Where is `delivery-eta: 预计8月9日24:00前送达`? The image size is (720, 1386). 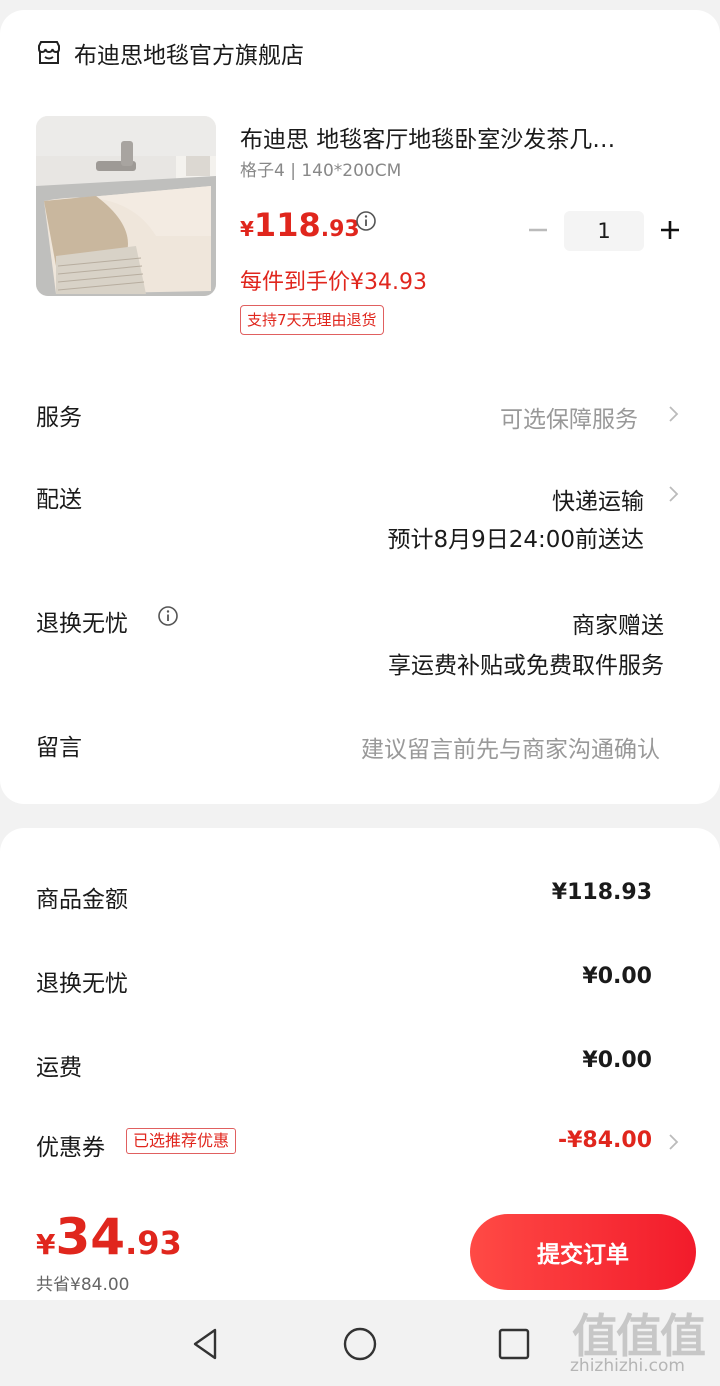 delivery-eta: 预计8月9日24:00前送达 is located at coordinates (515, 540).